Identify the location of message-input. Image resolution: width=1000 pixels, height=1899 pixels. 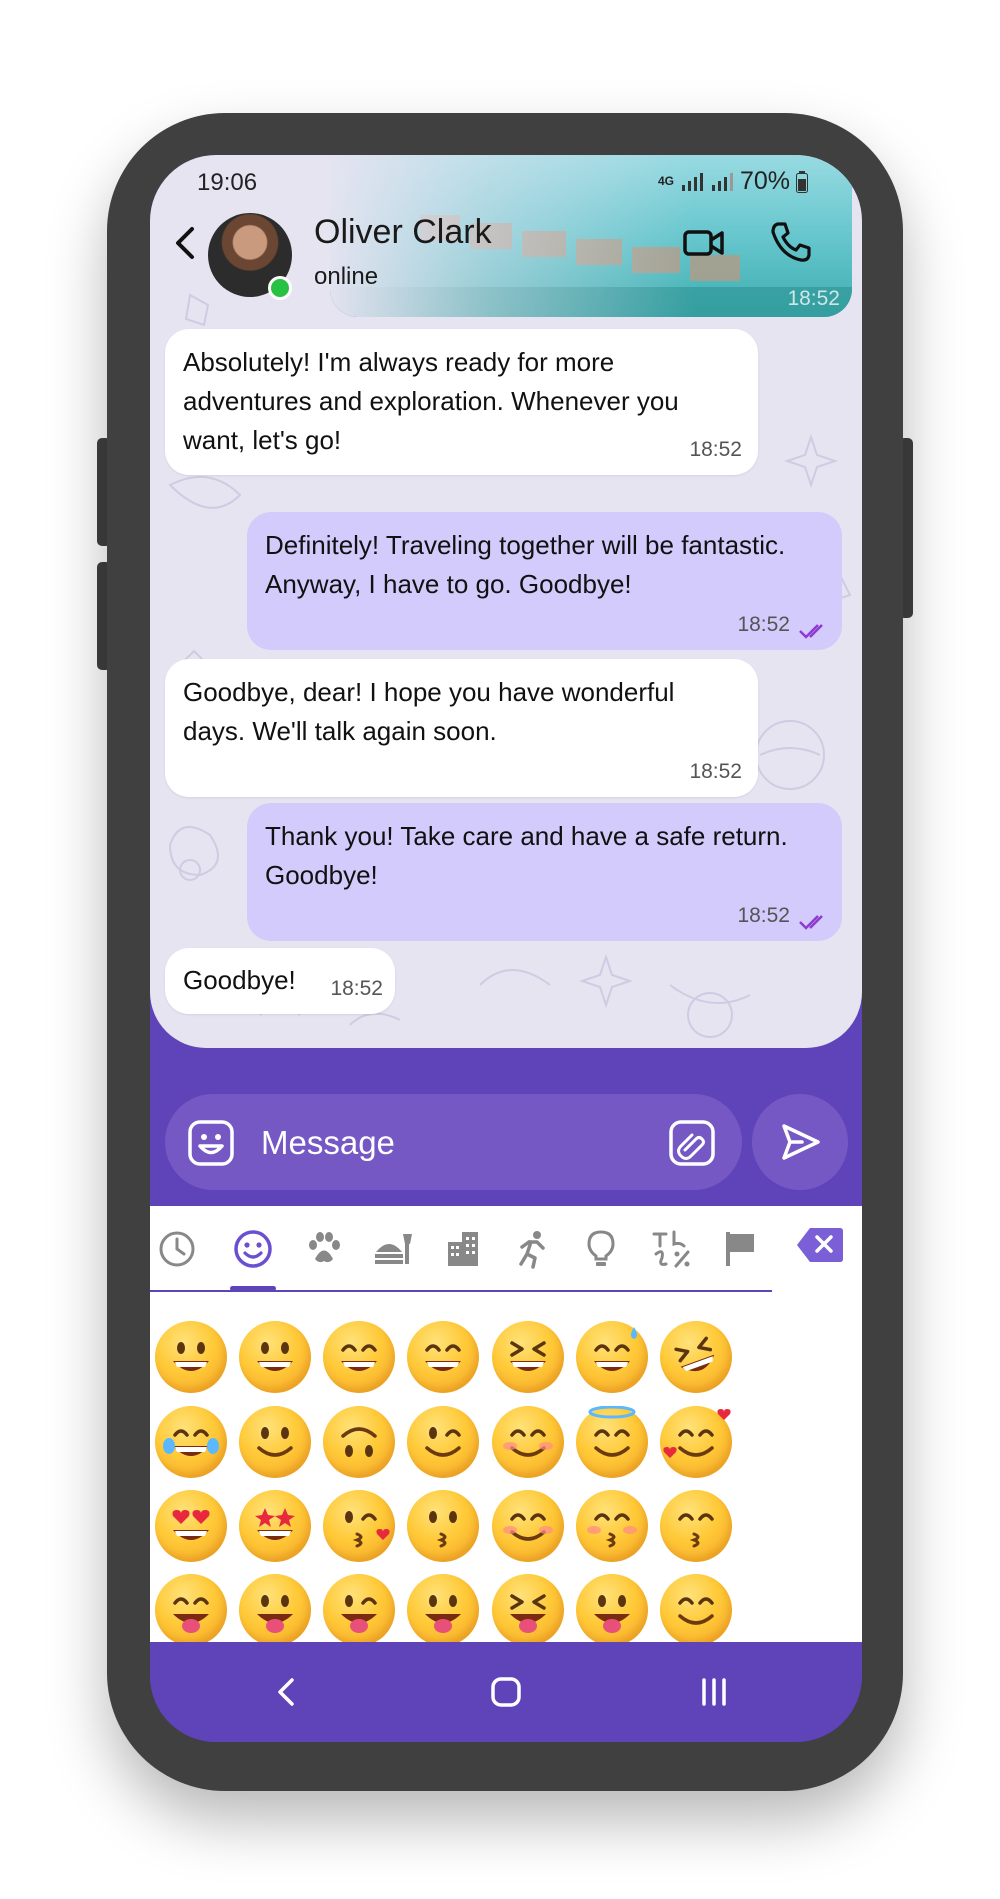
(451, 1143).